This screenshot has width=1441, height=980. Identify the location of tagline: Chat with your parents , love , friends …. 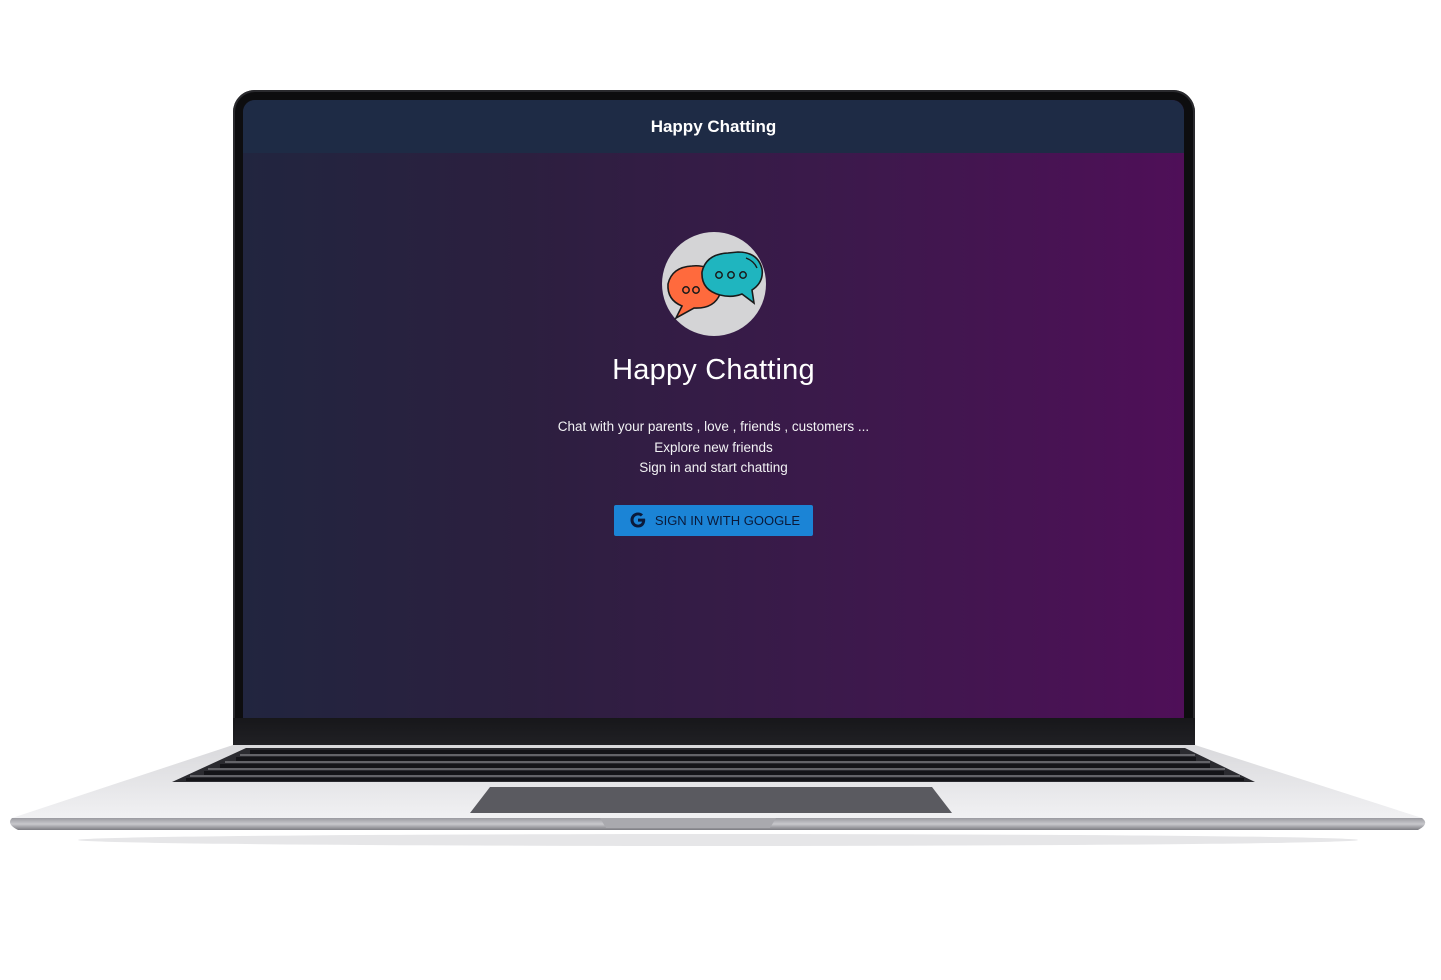
(713, 448).